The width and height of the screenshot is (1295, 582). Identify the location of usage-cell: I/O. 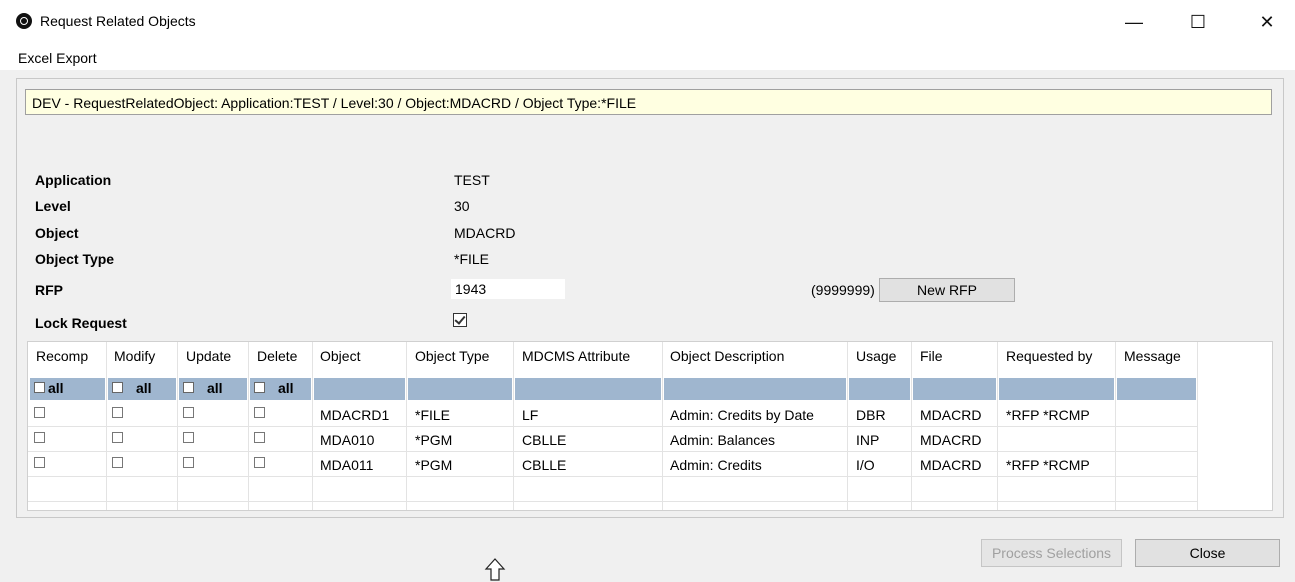
(865, 465).